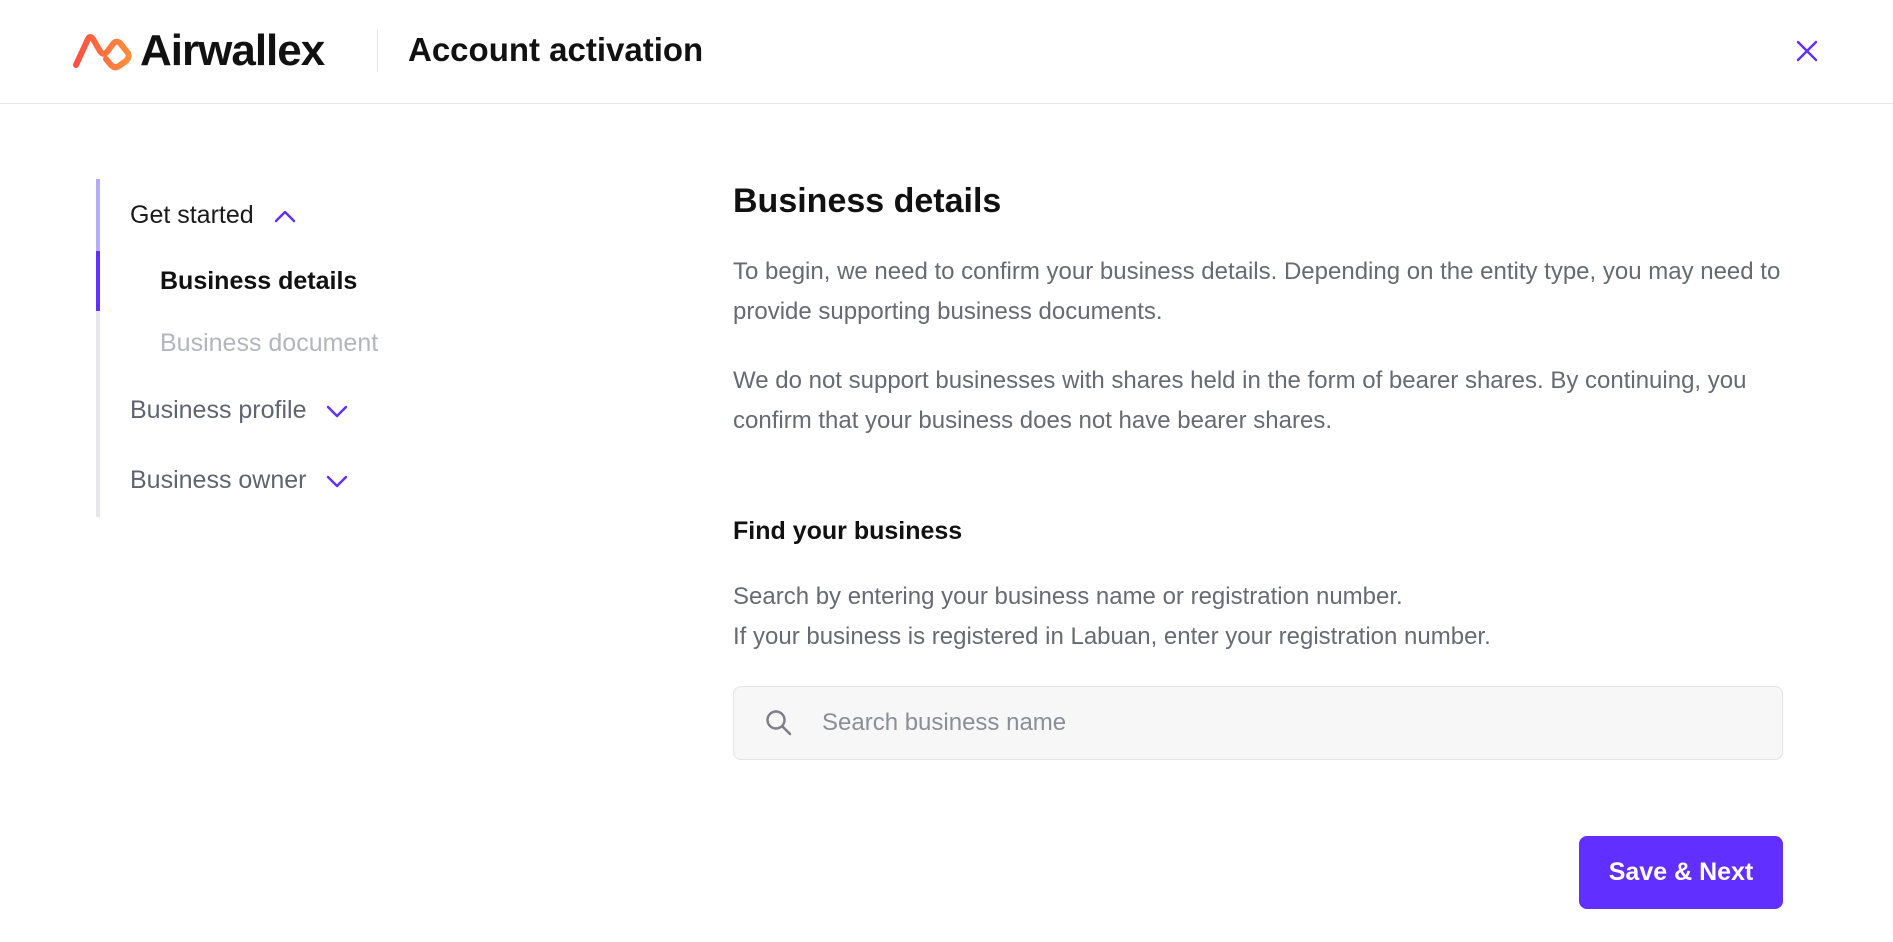 This screenshot has height=942, width=1893. I want to click on find-business-title: Find your business, so click(848, 531).